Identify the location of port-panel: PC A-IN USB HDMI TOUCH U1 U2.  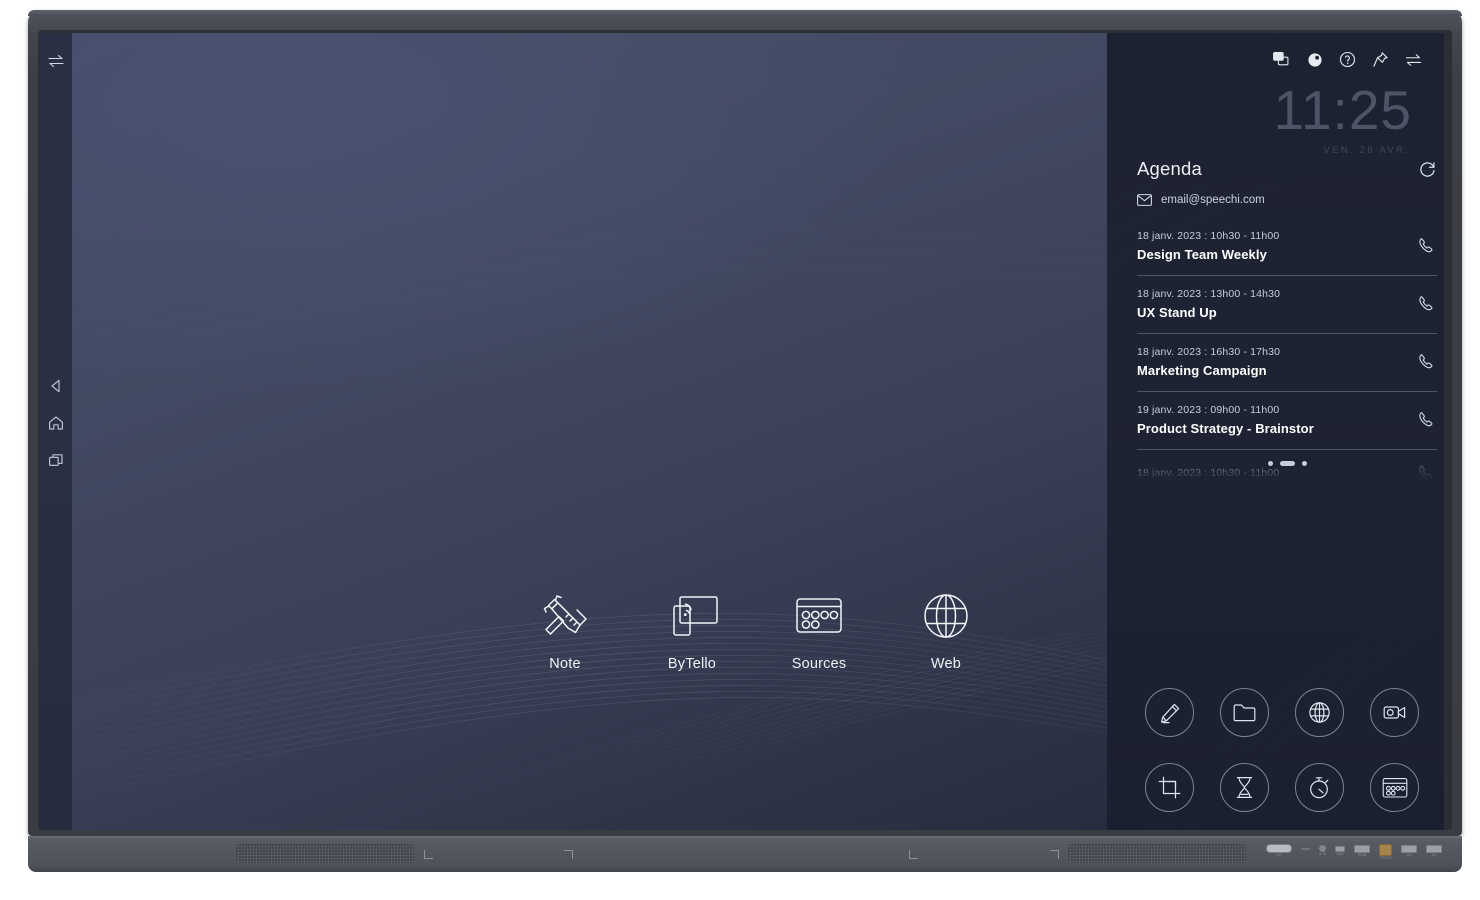
(1354, 855).